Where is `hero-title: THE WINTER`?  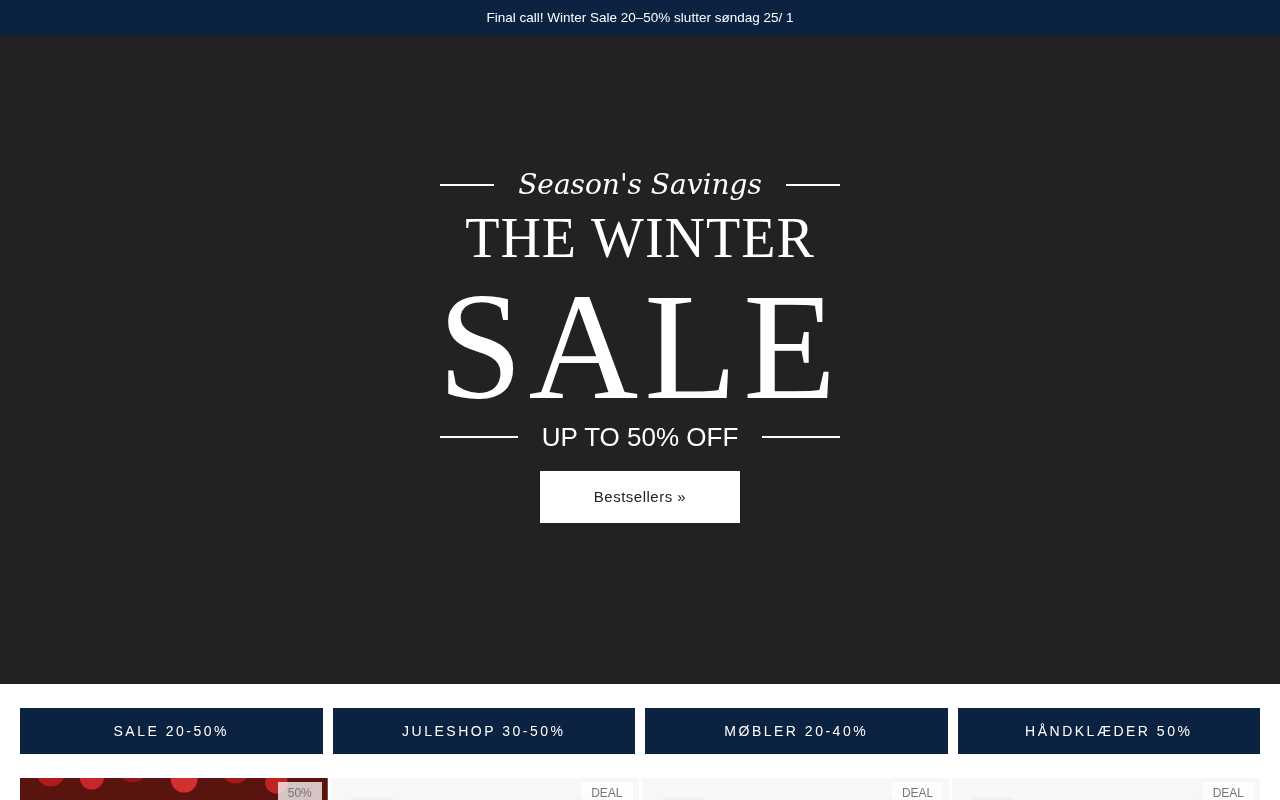 hero-title: THE WINTER is located at coordinates (640, 237).